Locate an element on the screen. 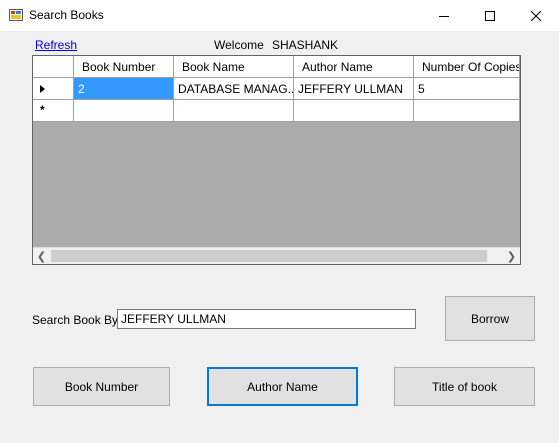 The image size is (559, 443). title-of-book-button: Title of book is located at coordinates (464, 386).